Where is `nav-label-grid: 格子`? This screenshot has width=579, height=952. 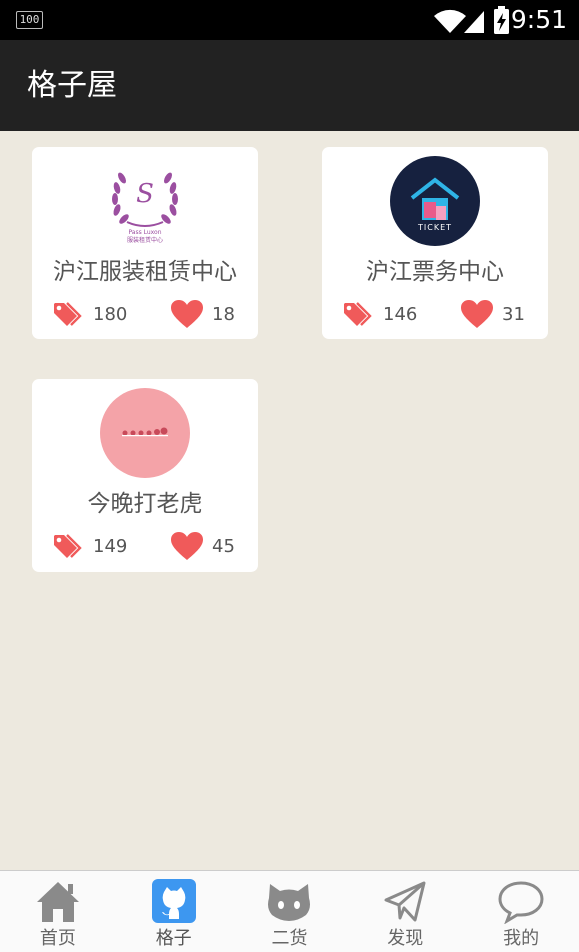
nav-label-grid: 格子 is located at coordinates (173, 938).